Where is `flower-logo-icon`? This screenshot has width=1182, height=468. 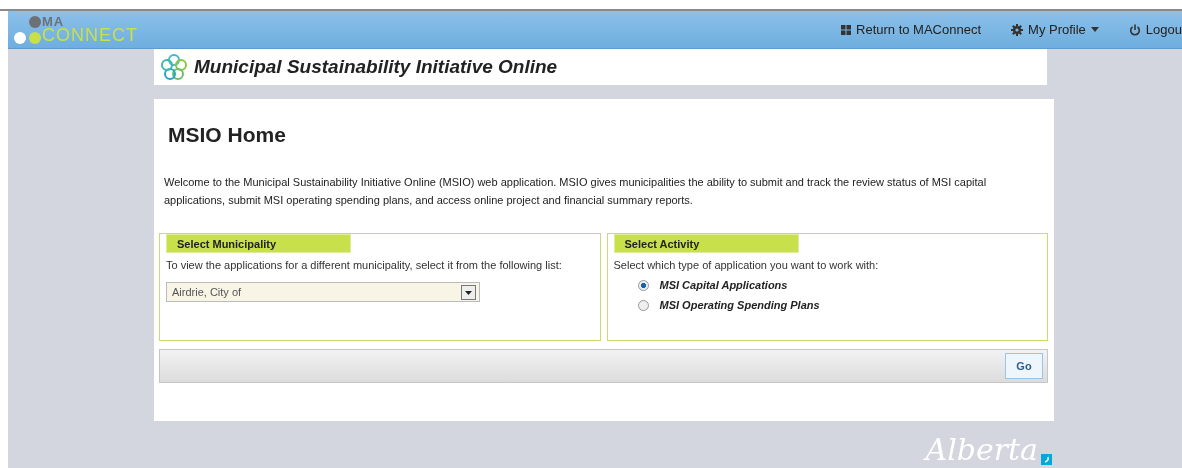
flower-logo-icon is located at coordinates (174, 67).